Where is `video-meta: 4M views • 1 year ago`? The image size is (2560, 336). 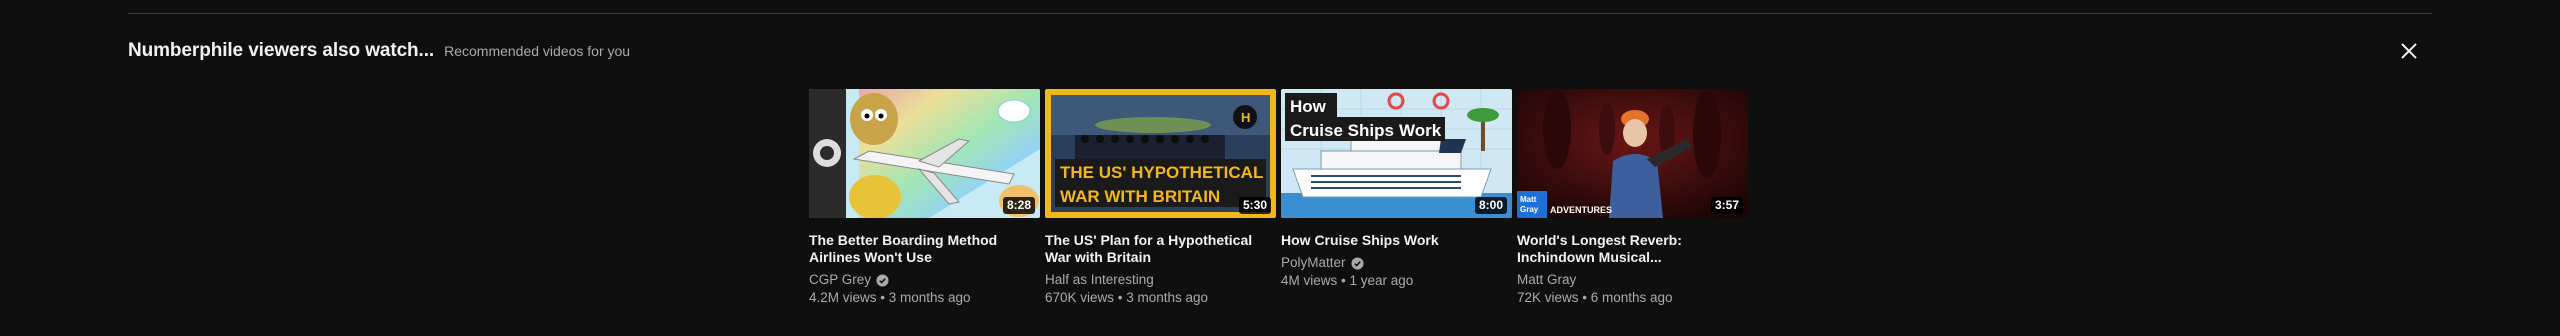 video-meta: 4M views • 1 year ago is located at coordinates (1347, 280).